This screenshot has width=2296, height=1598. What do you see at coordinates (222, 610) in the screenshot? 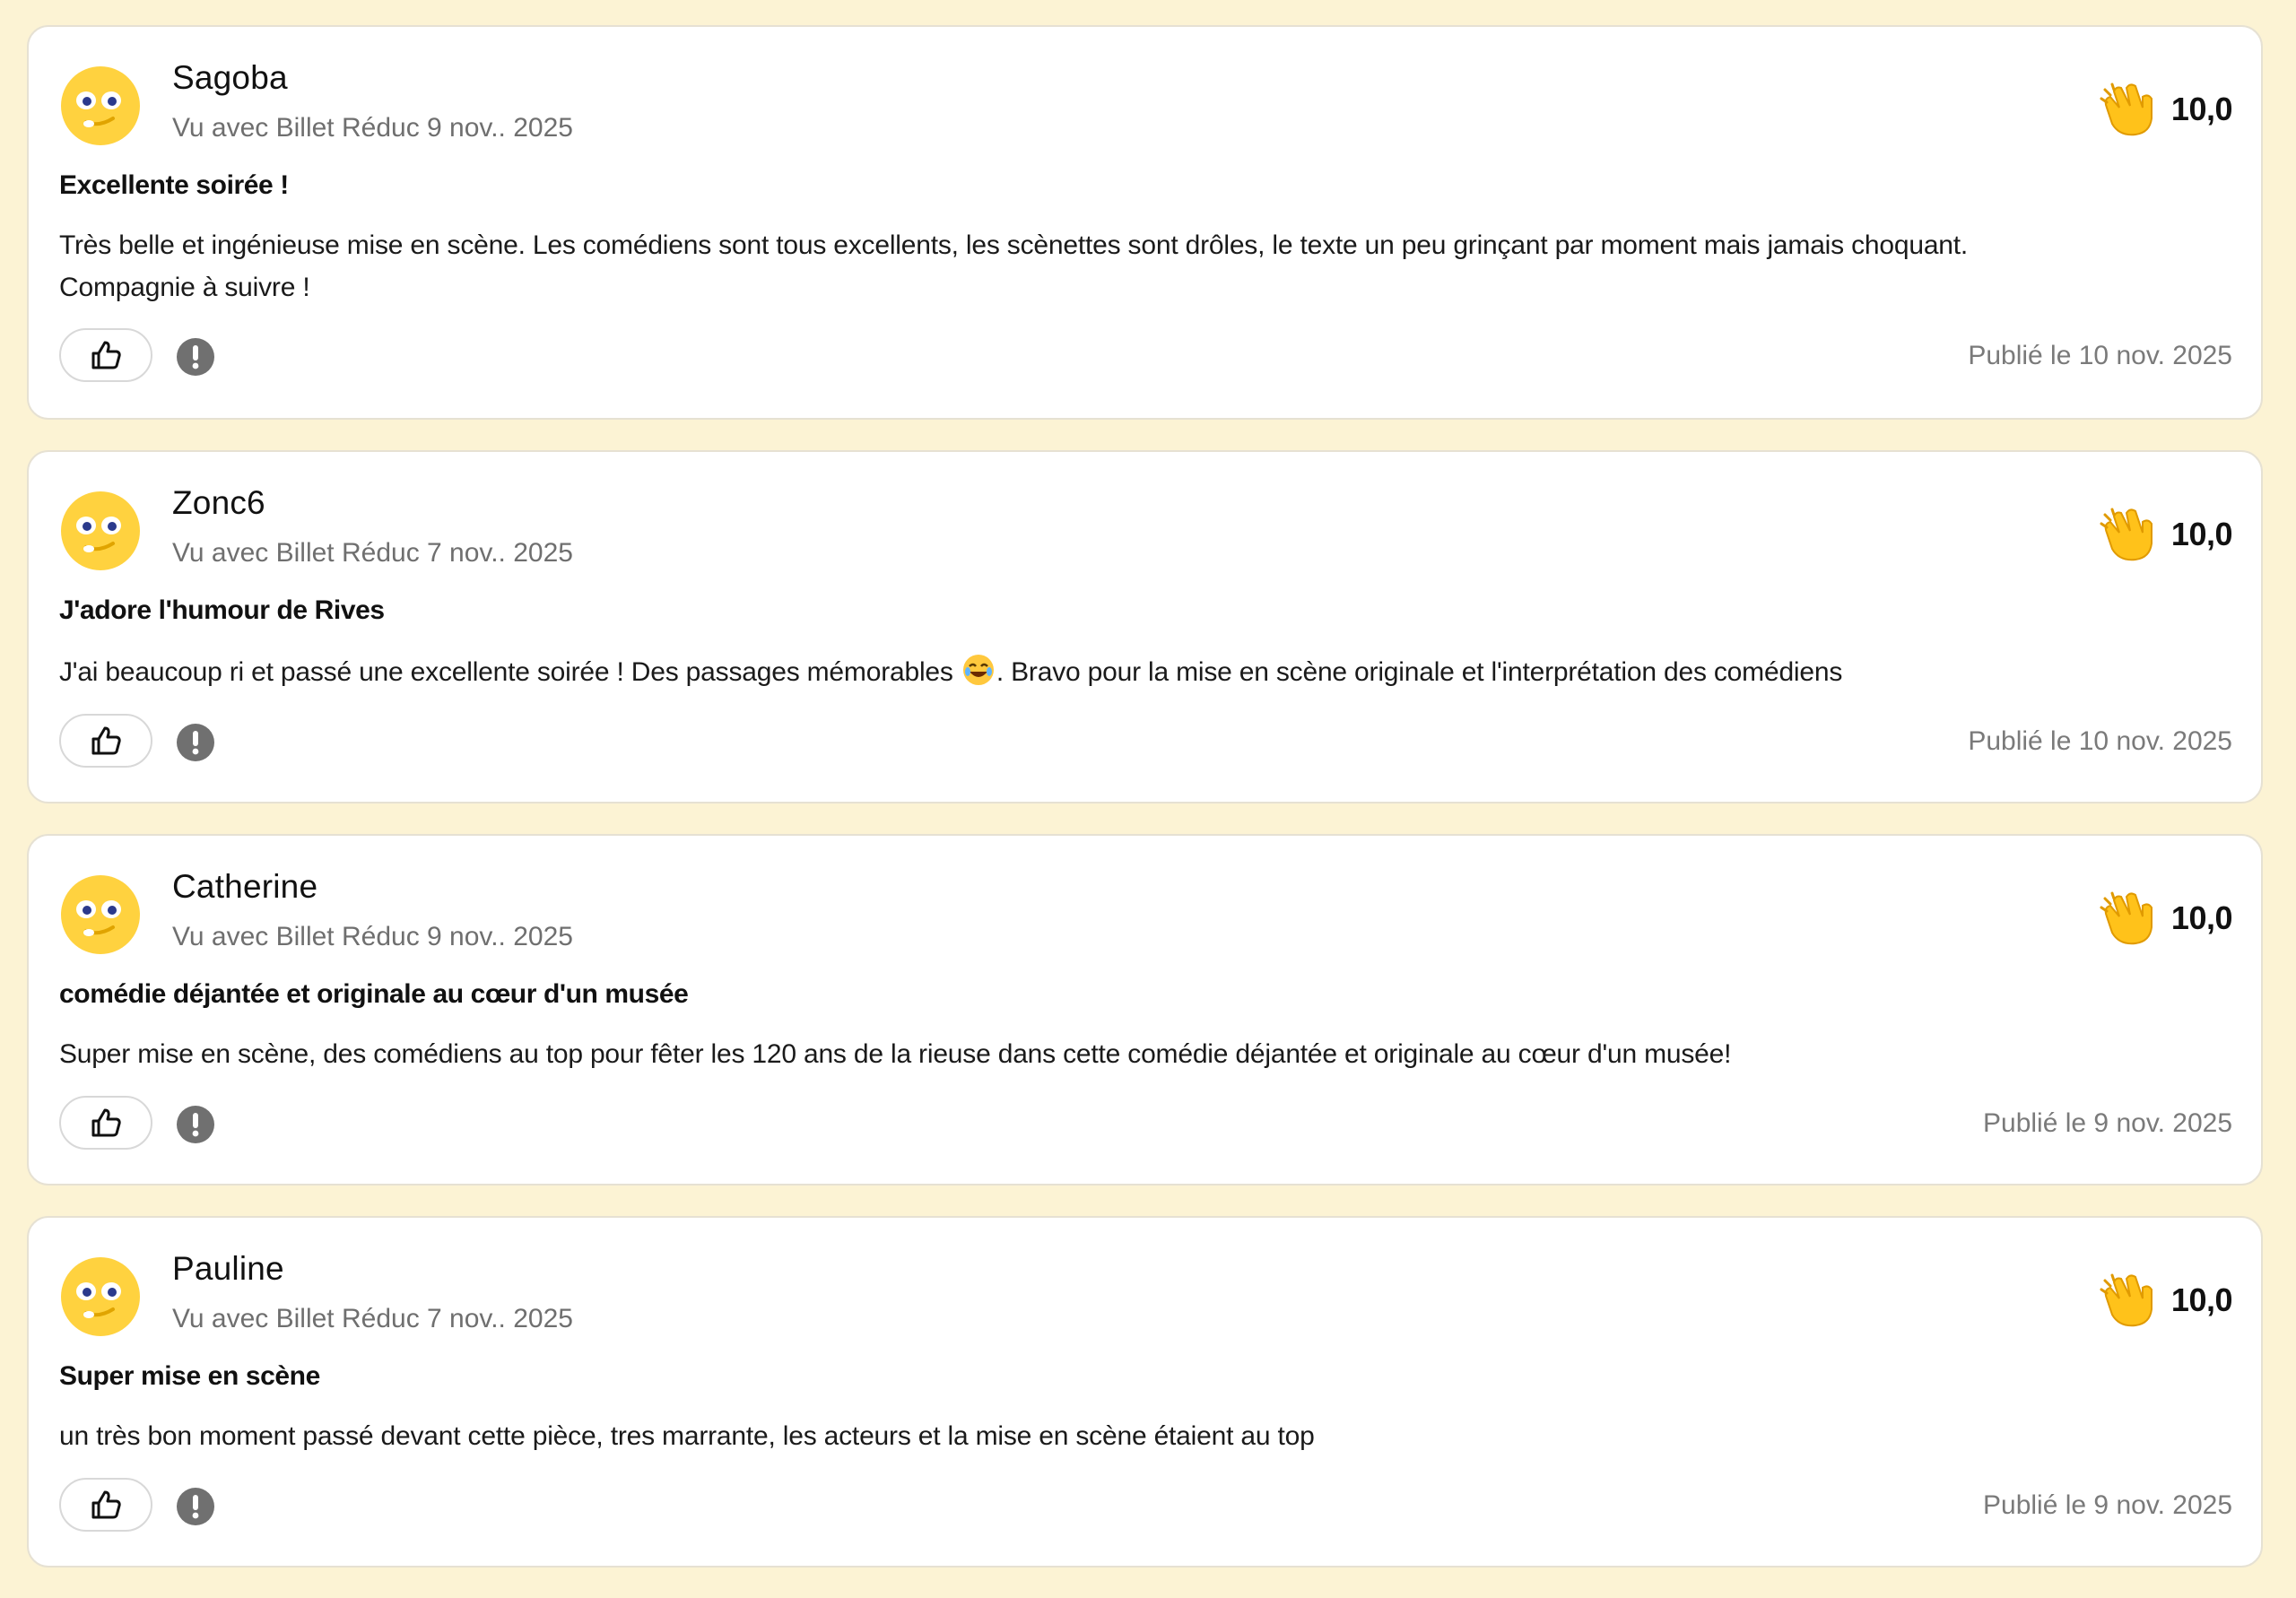
I see `review-title: J'adore l'humour de Rives` at bounding box center [222, 610].